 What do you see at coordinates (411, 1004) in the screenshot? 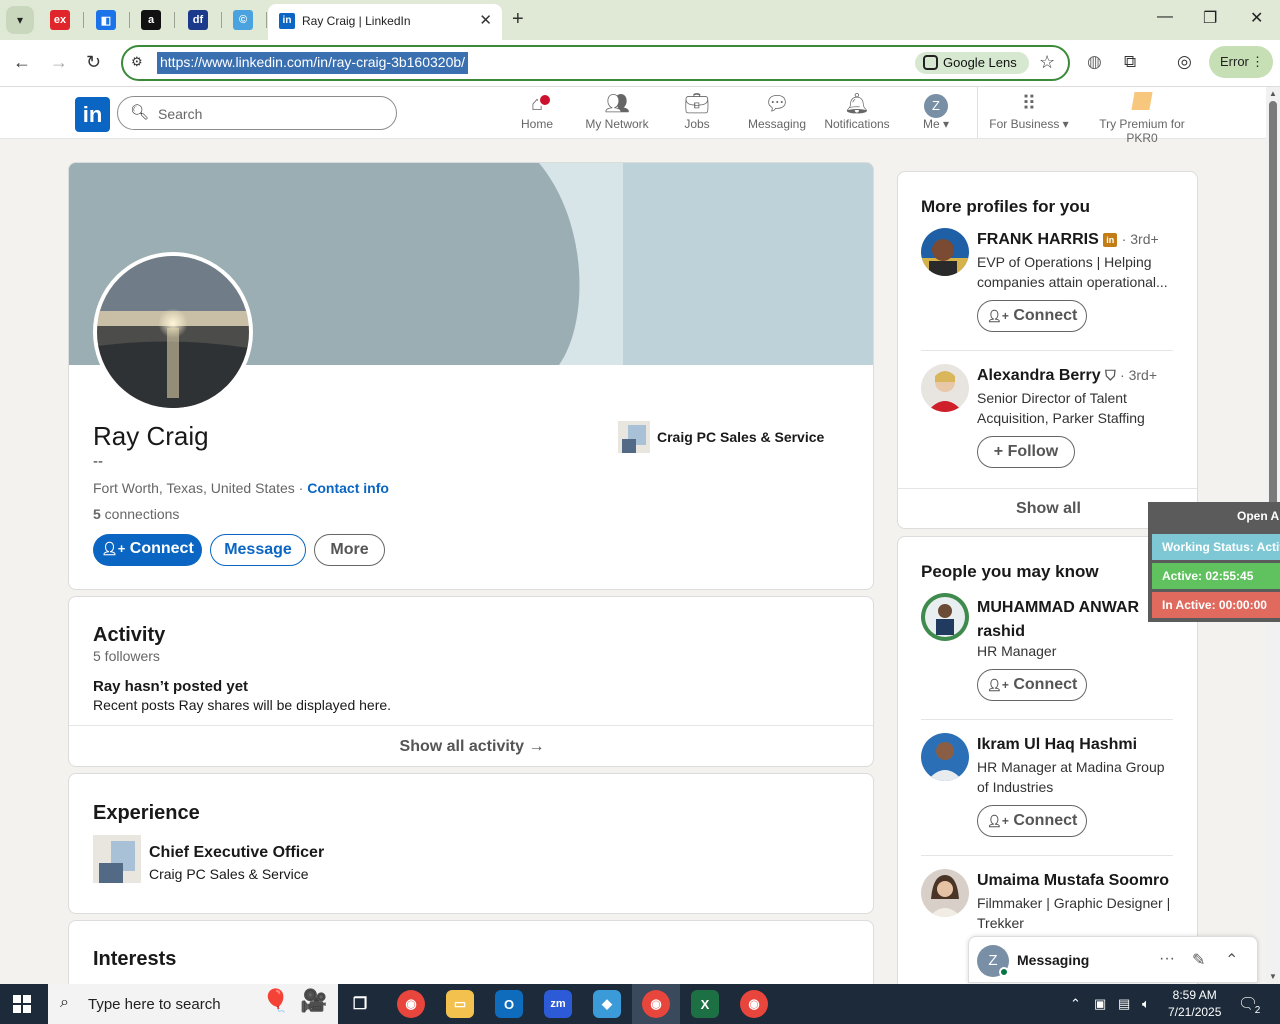
I see `chrome-icon: ◉` at bounding box center [411, 1004].